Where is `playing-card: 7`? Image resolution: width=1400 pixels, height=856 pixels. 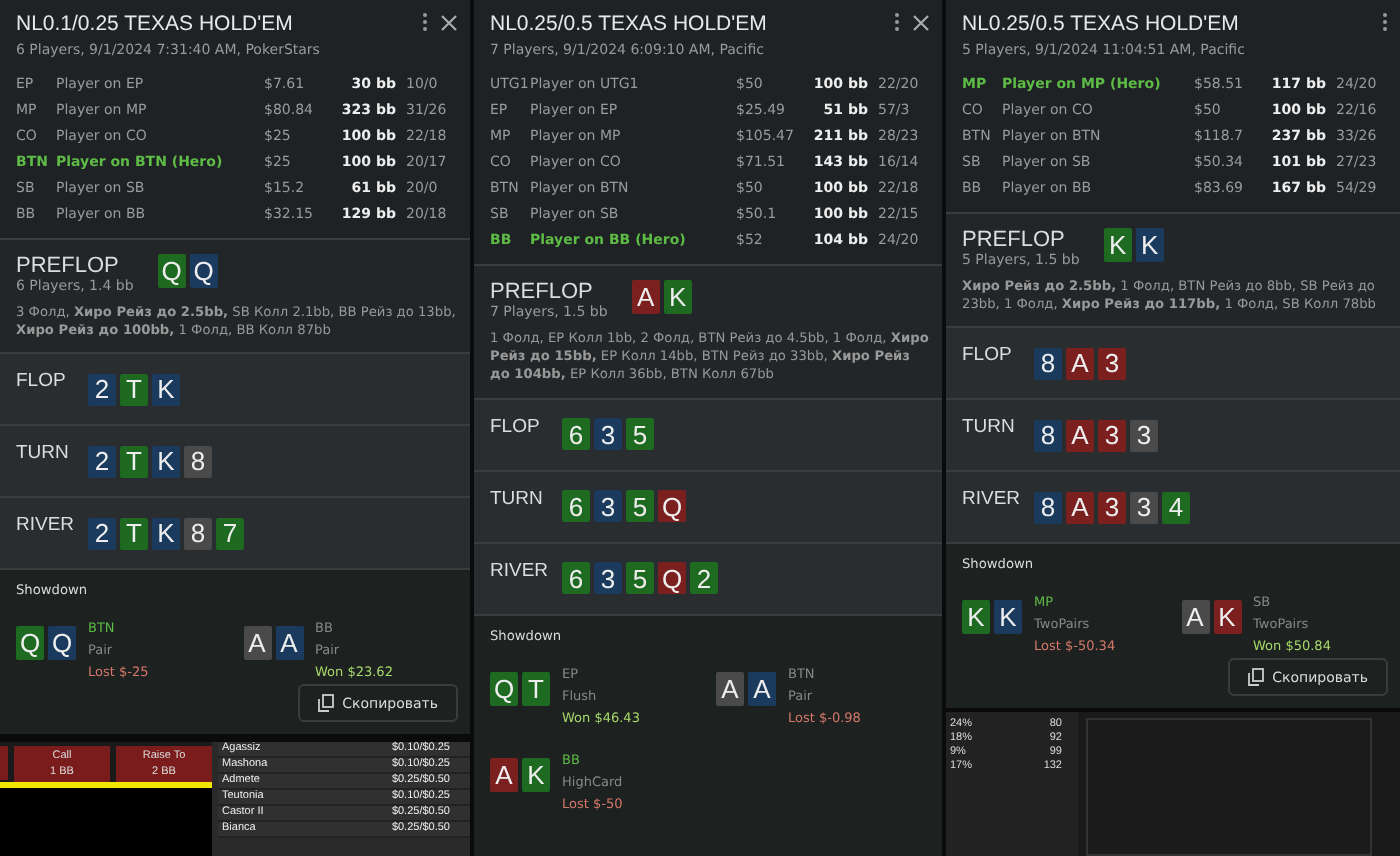 playing-card: 7 is located at coordinates (230, 533).